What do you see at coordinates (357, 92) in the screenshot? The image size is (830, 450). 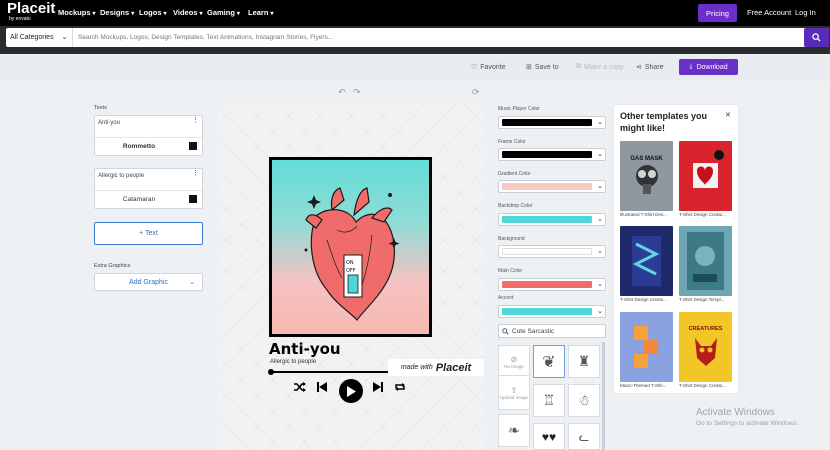 I see `redo-icon: ↷` at bounding box center [357, 92].